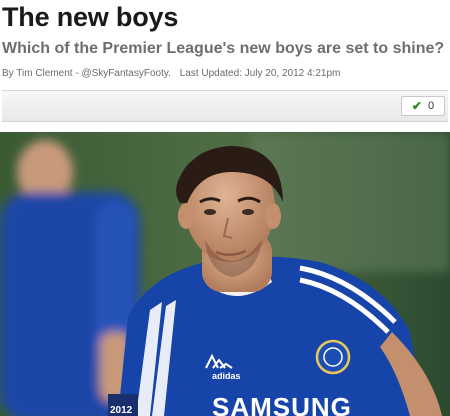 The height and width of the screenshot is (416, 450). What do you see at coordinates (121, 410) in the screenshot?
I see `badge-year-text: 2012` at bounding box center [121, 410].